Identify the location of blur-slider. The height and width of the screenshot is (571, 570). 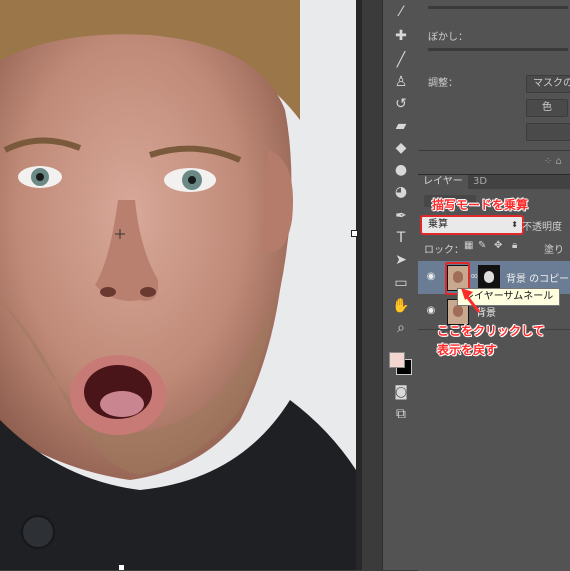
(498, 49).